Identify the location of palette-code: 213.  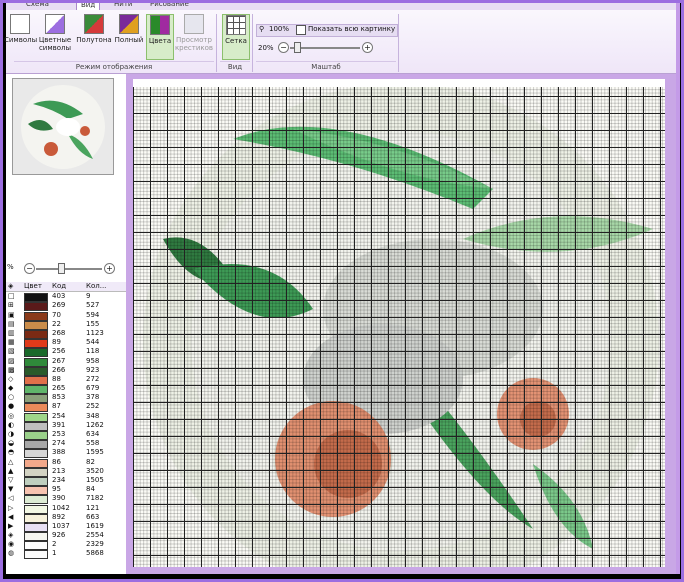
(59, 470).